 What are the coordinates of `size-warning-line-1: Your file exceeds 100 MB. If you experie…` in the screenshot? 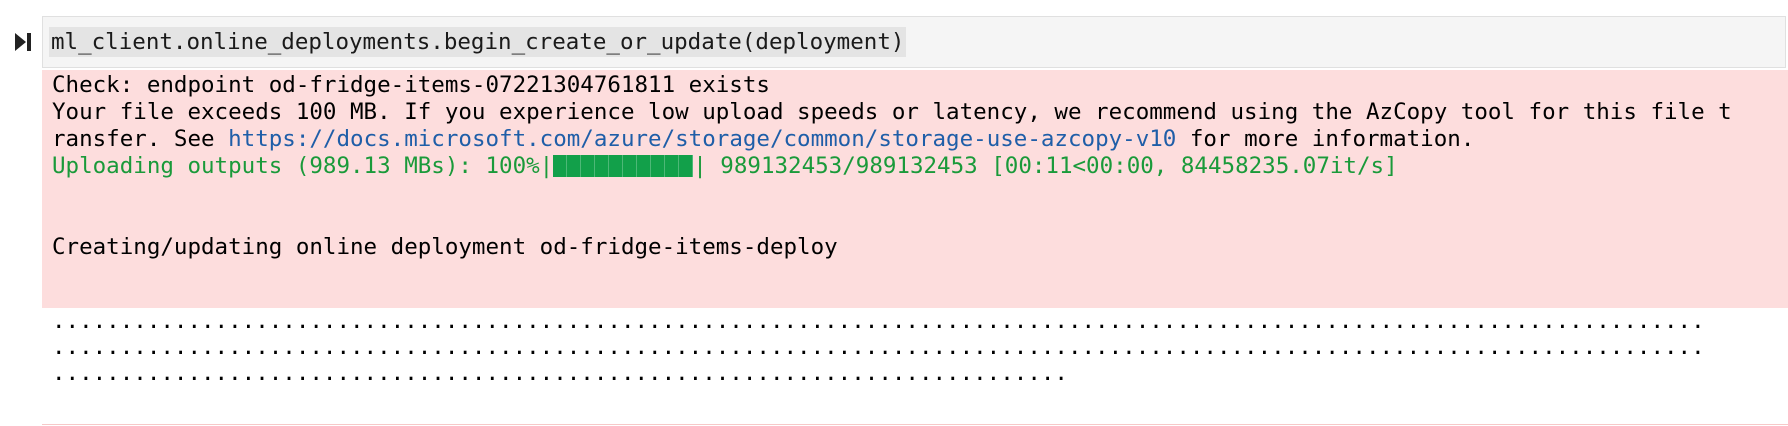 It's located at (892, 112).